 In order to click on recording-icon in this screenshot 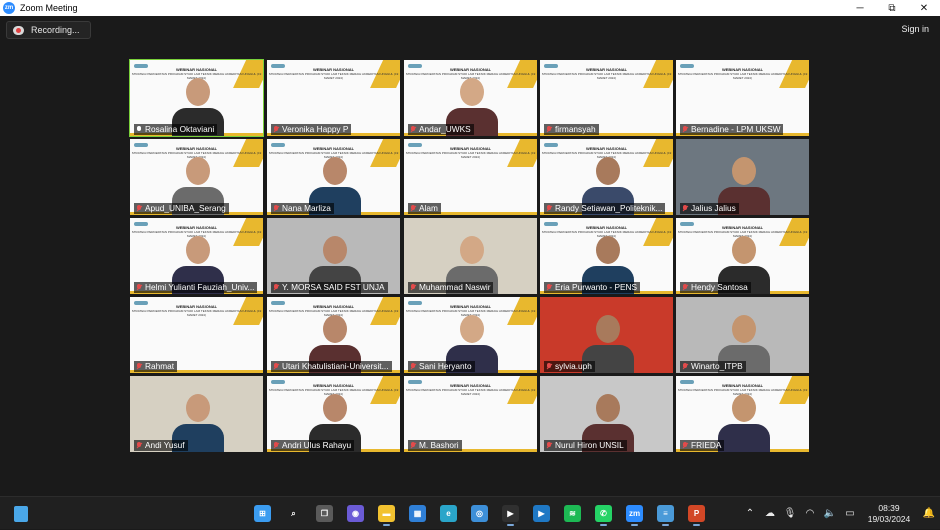, I will do `click(18, 30)`.